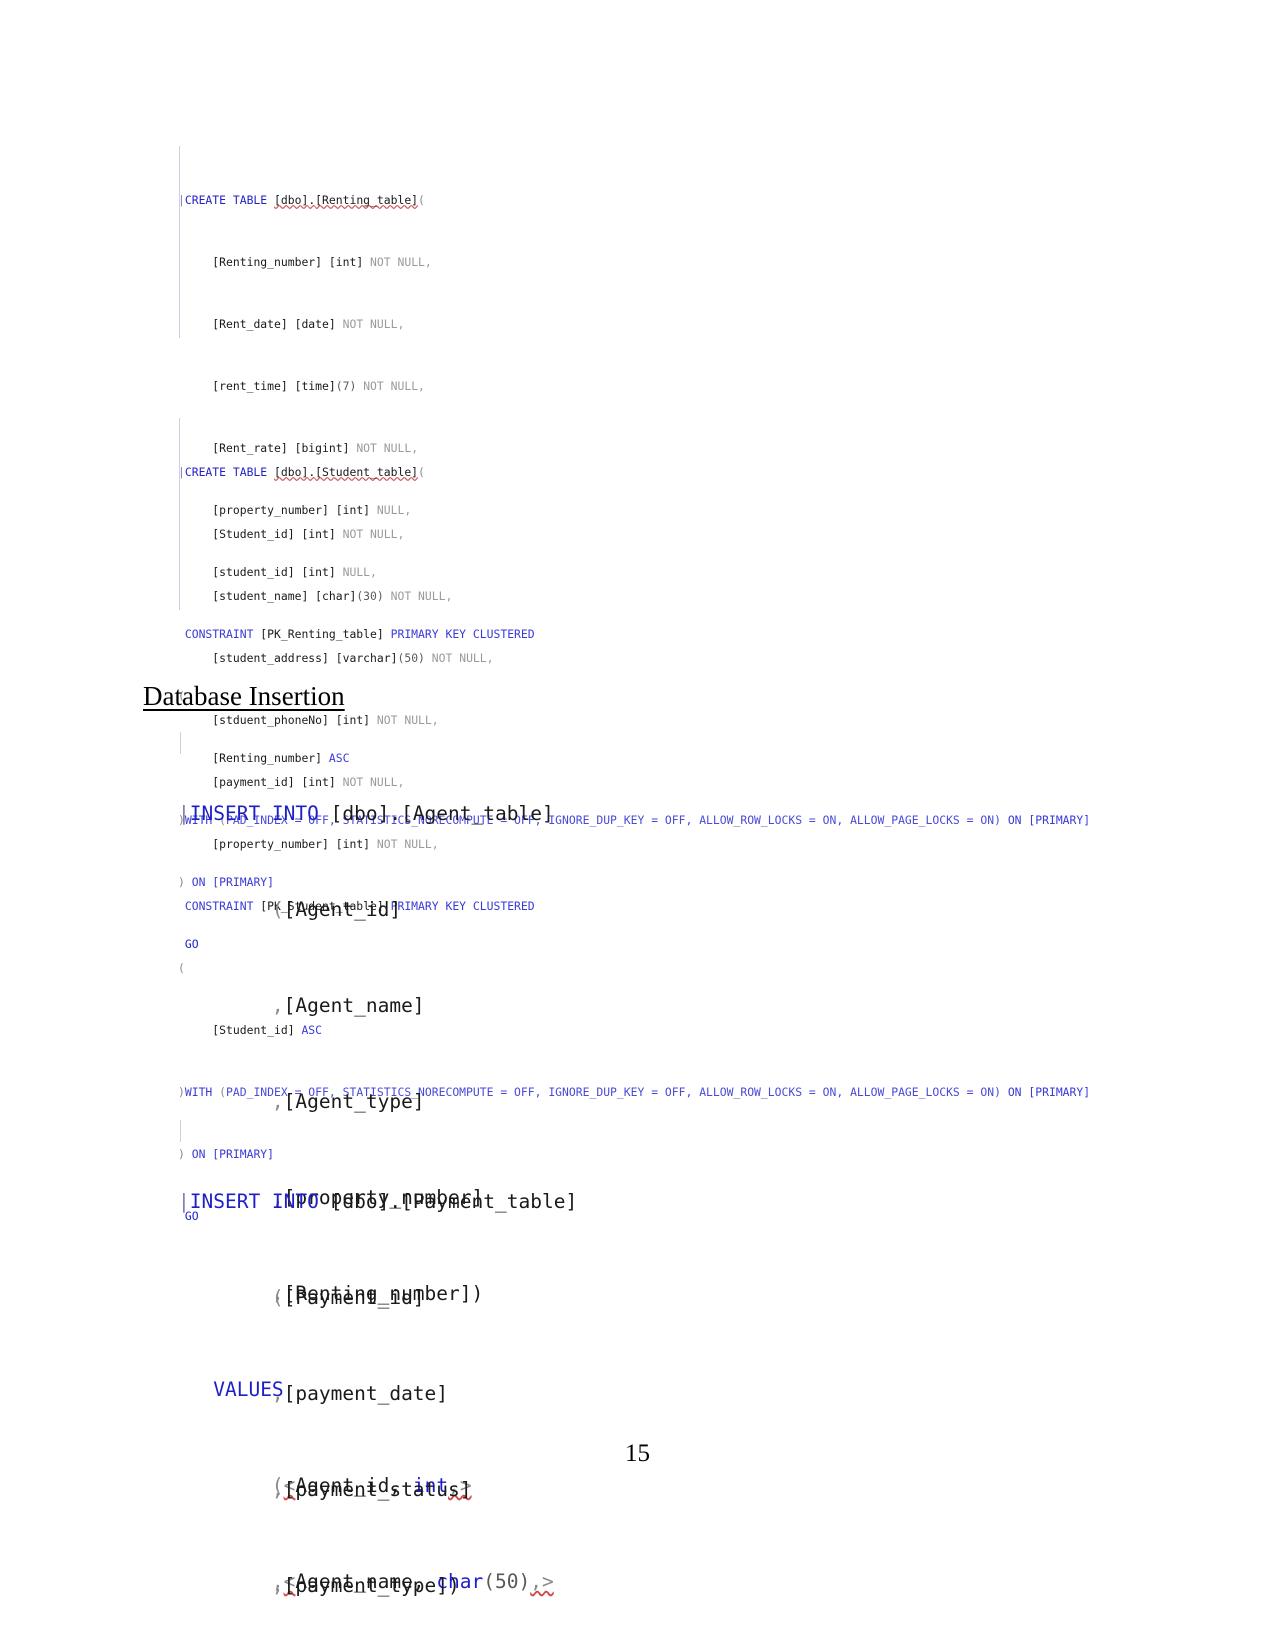 Image resolution: width=1275 pixels, height=1651 pixels. I want to click on column-name: [Agent_id], so click(342, 909).